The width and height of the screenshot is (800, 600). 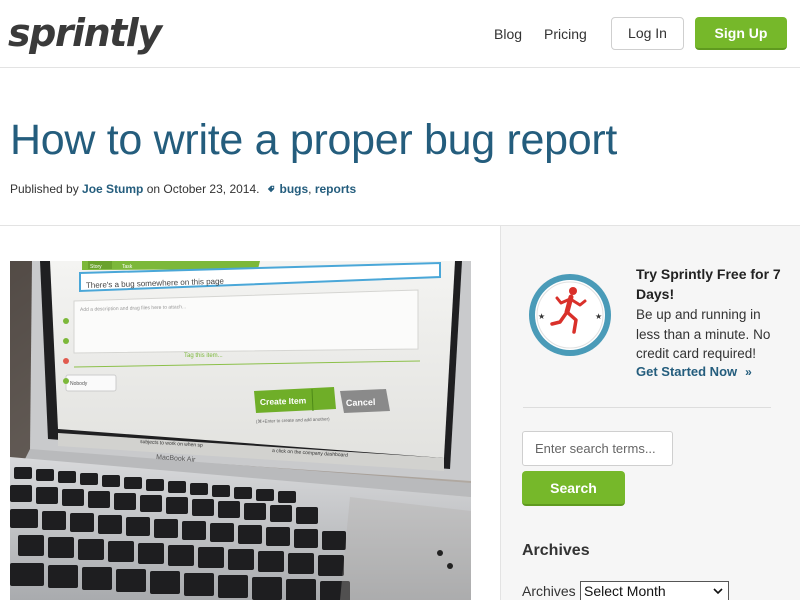 What do you see at coordinates (549, 591) in the screenshot?
I see `archives-label: Archives` at bounding box center [549, 591].